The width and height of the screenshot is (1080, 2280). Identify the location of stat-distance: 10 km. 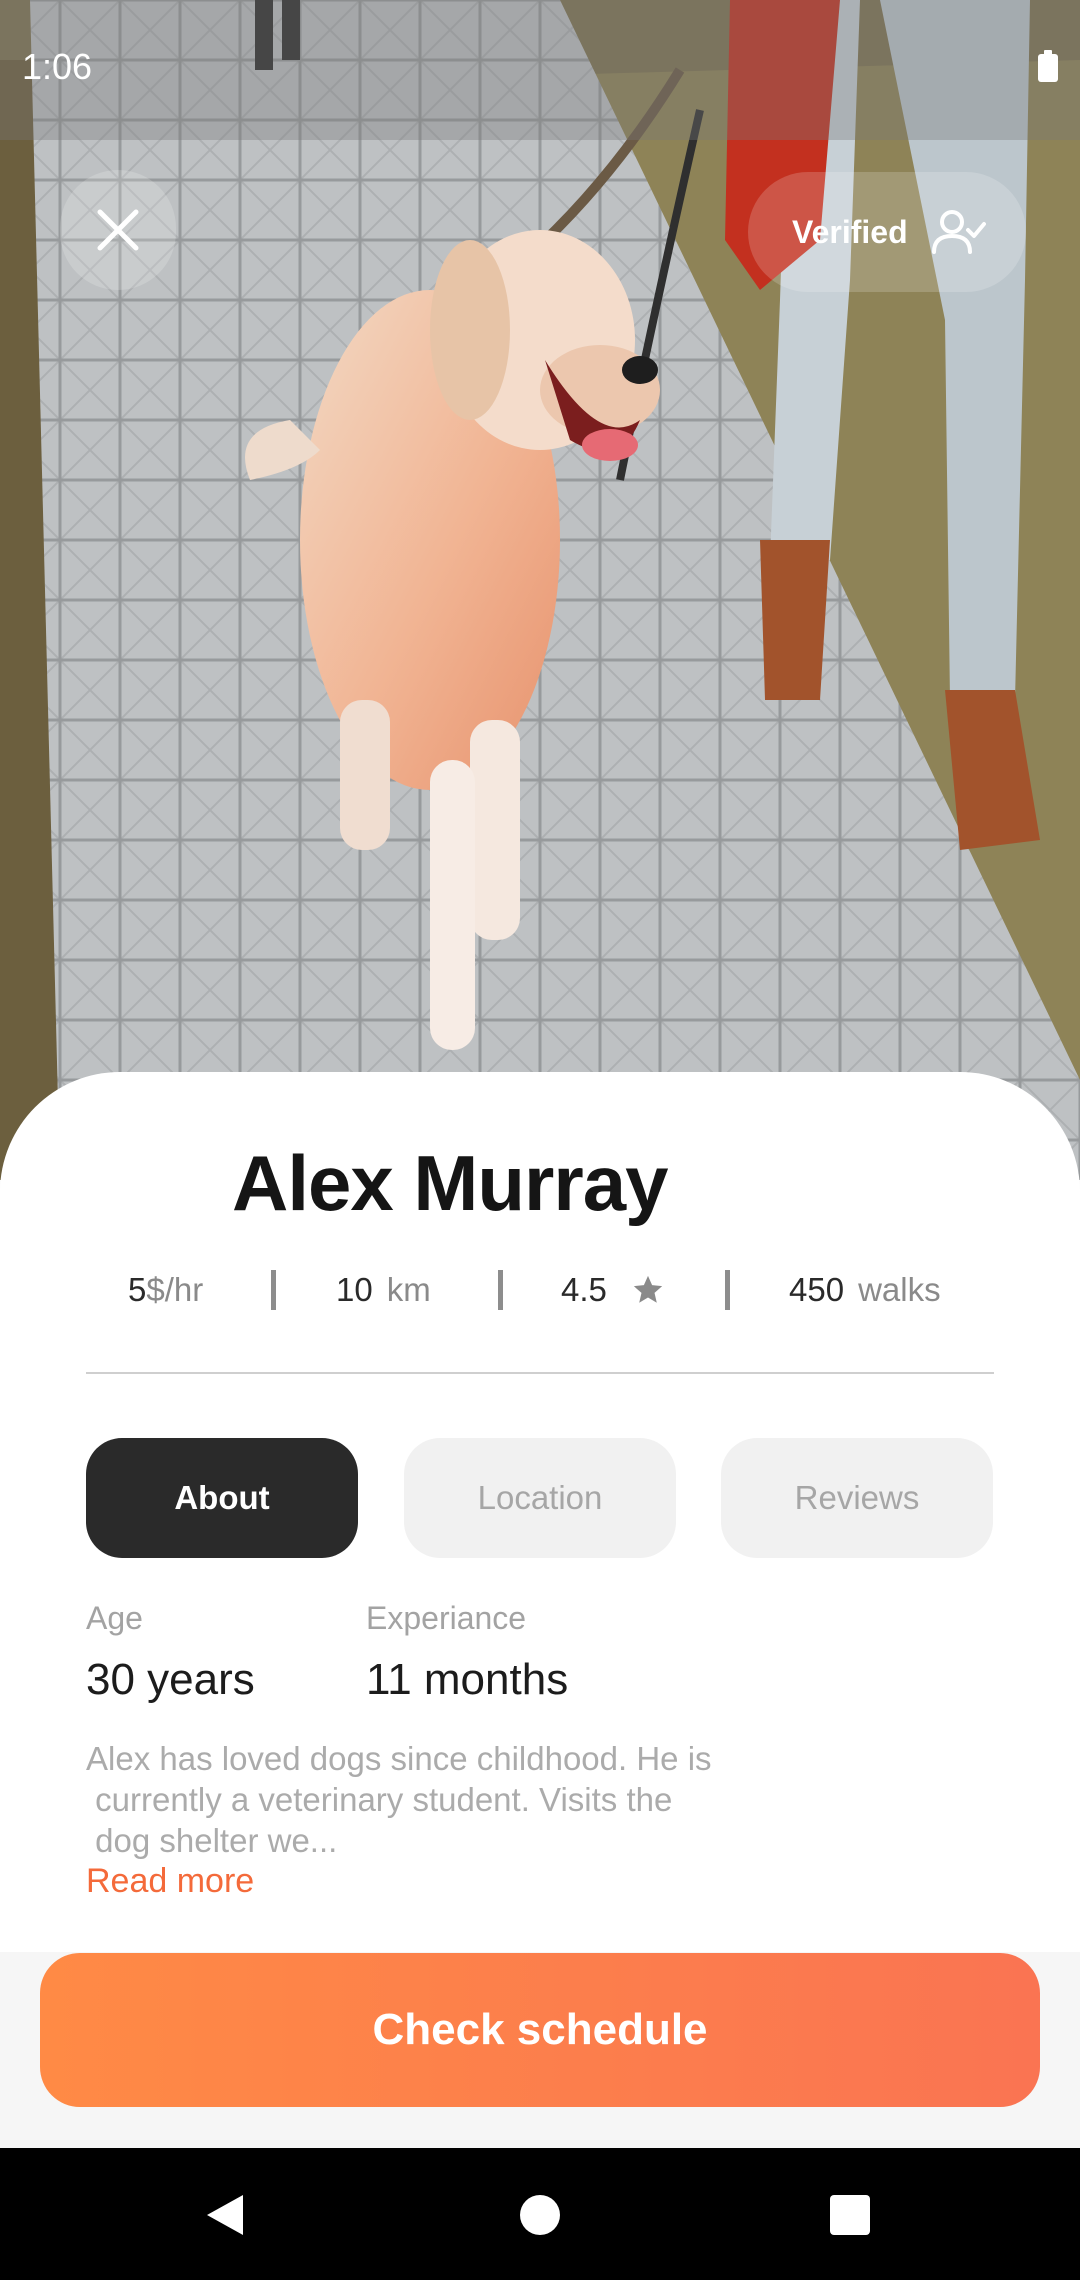
(383, 1290).